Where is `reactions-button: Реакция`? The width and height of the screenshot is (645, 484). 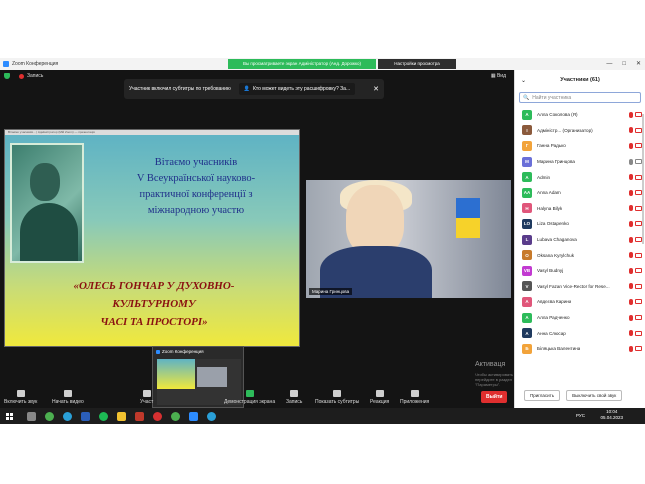 reactions-button: Реакция is located at coordinates (379, 397).